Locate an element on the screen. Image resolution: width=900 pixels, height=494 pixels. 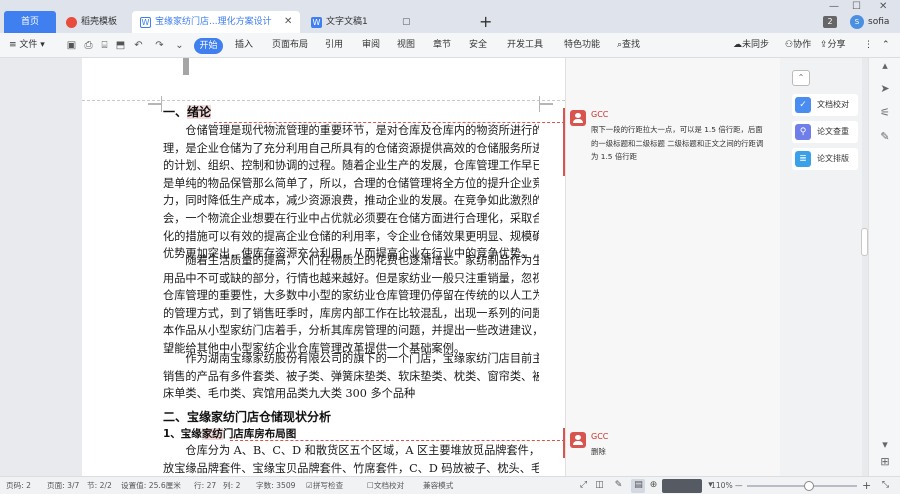
comment-author: GCC is located at coordinates (600, 436).